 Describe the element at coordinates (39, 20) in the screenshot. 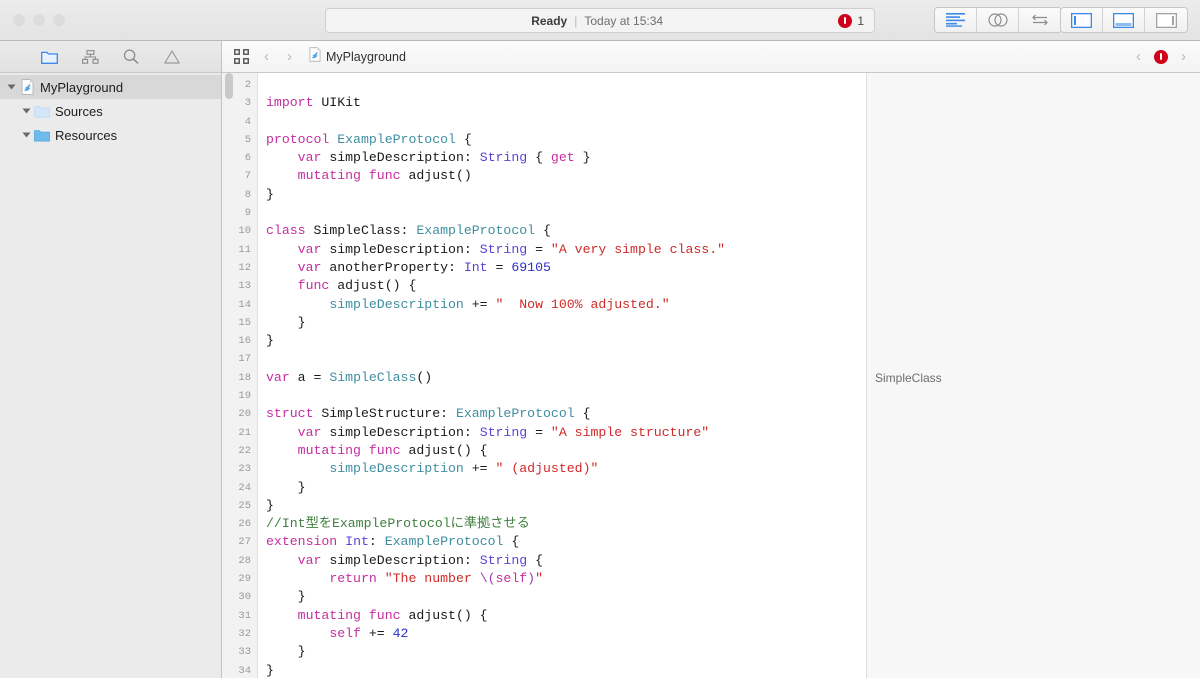

I see `minimize-button` at that location.